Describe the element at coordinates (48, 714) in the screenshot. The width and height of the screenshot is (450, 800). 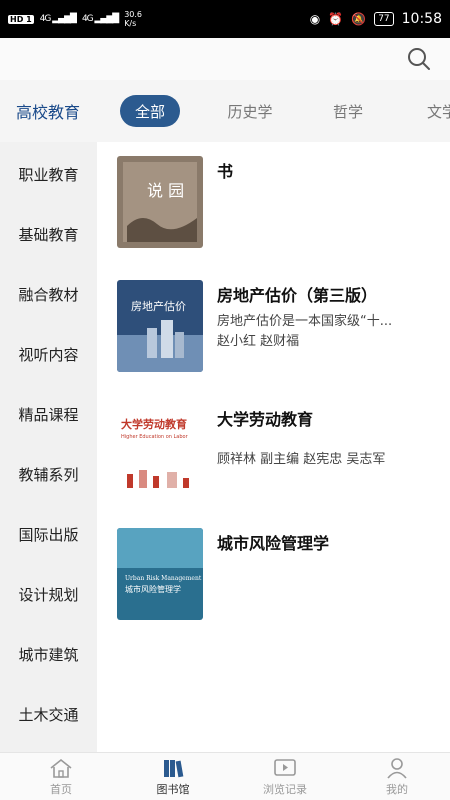
I see `sidebar-item-civil: 土木交通` at that location.